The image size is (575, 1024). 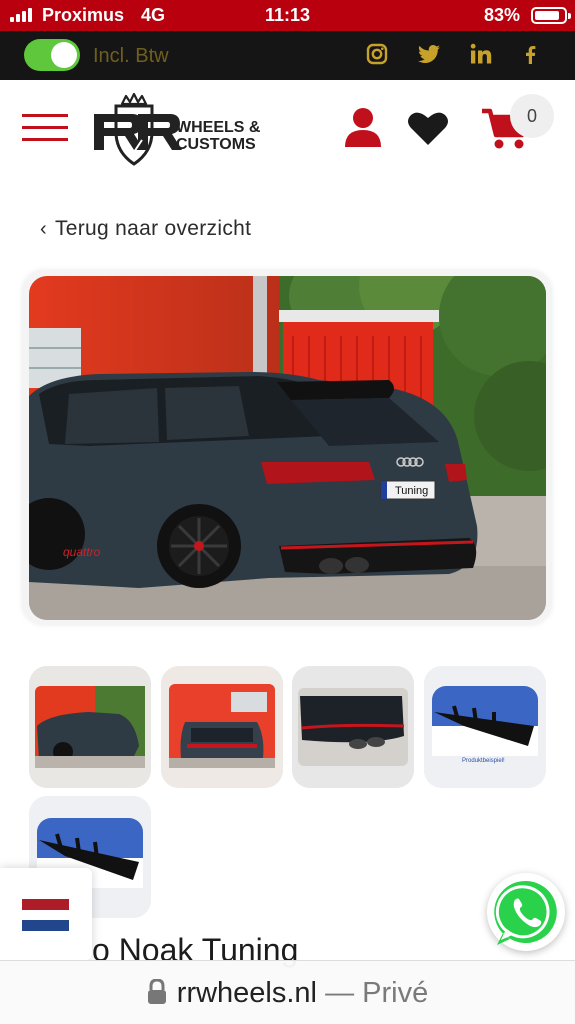 What do you see at coordinates (429, 55) in the screenshot?
I see `twitter-icon` at bounding box center [429, 55].